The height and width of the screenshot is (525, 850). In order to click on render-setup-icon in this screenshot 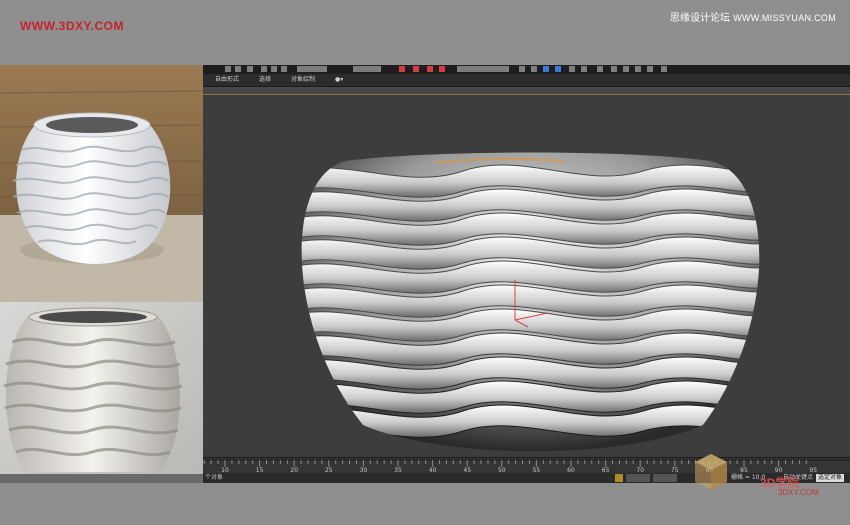, I will do `click(614, 69)`.